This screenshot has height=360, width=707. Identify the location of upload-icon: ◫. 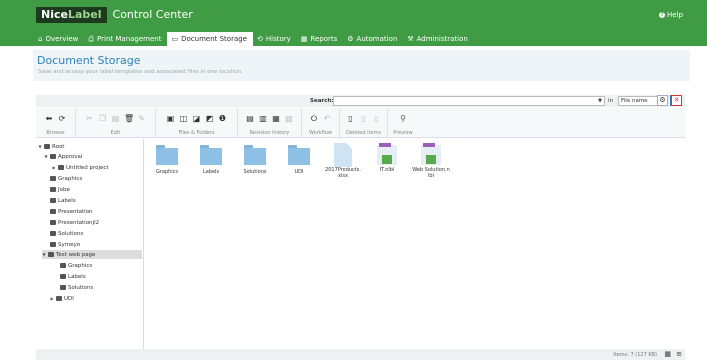
(183, 118).